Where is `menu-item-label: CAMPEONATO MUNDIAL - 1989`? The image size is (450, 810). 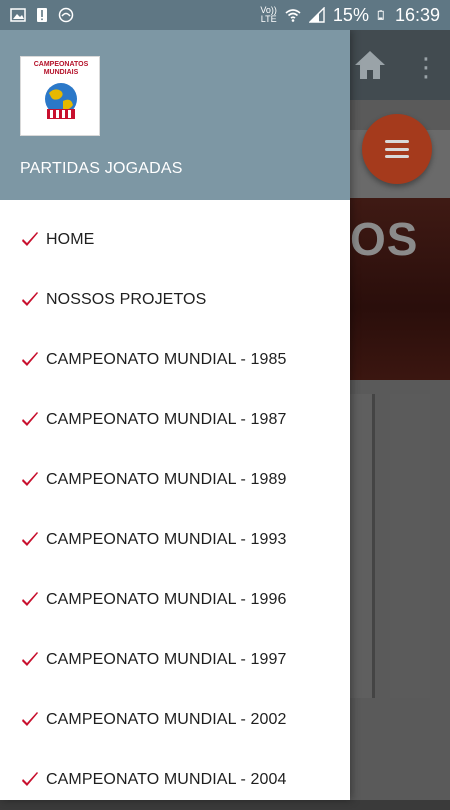 menu-item-label: CAMPEONATO MUNDIAL - 1989 is located at coordinates (166, 479).